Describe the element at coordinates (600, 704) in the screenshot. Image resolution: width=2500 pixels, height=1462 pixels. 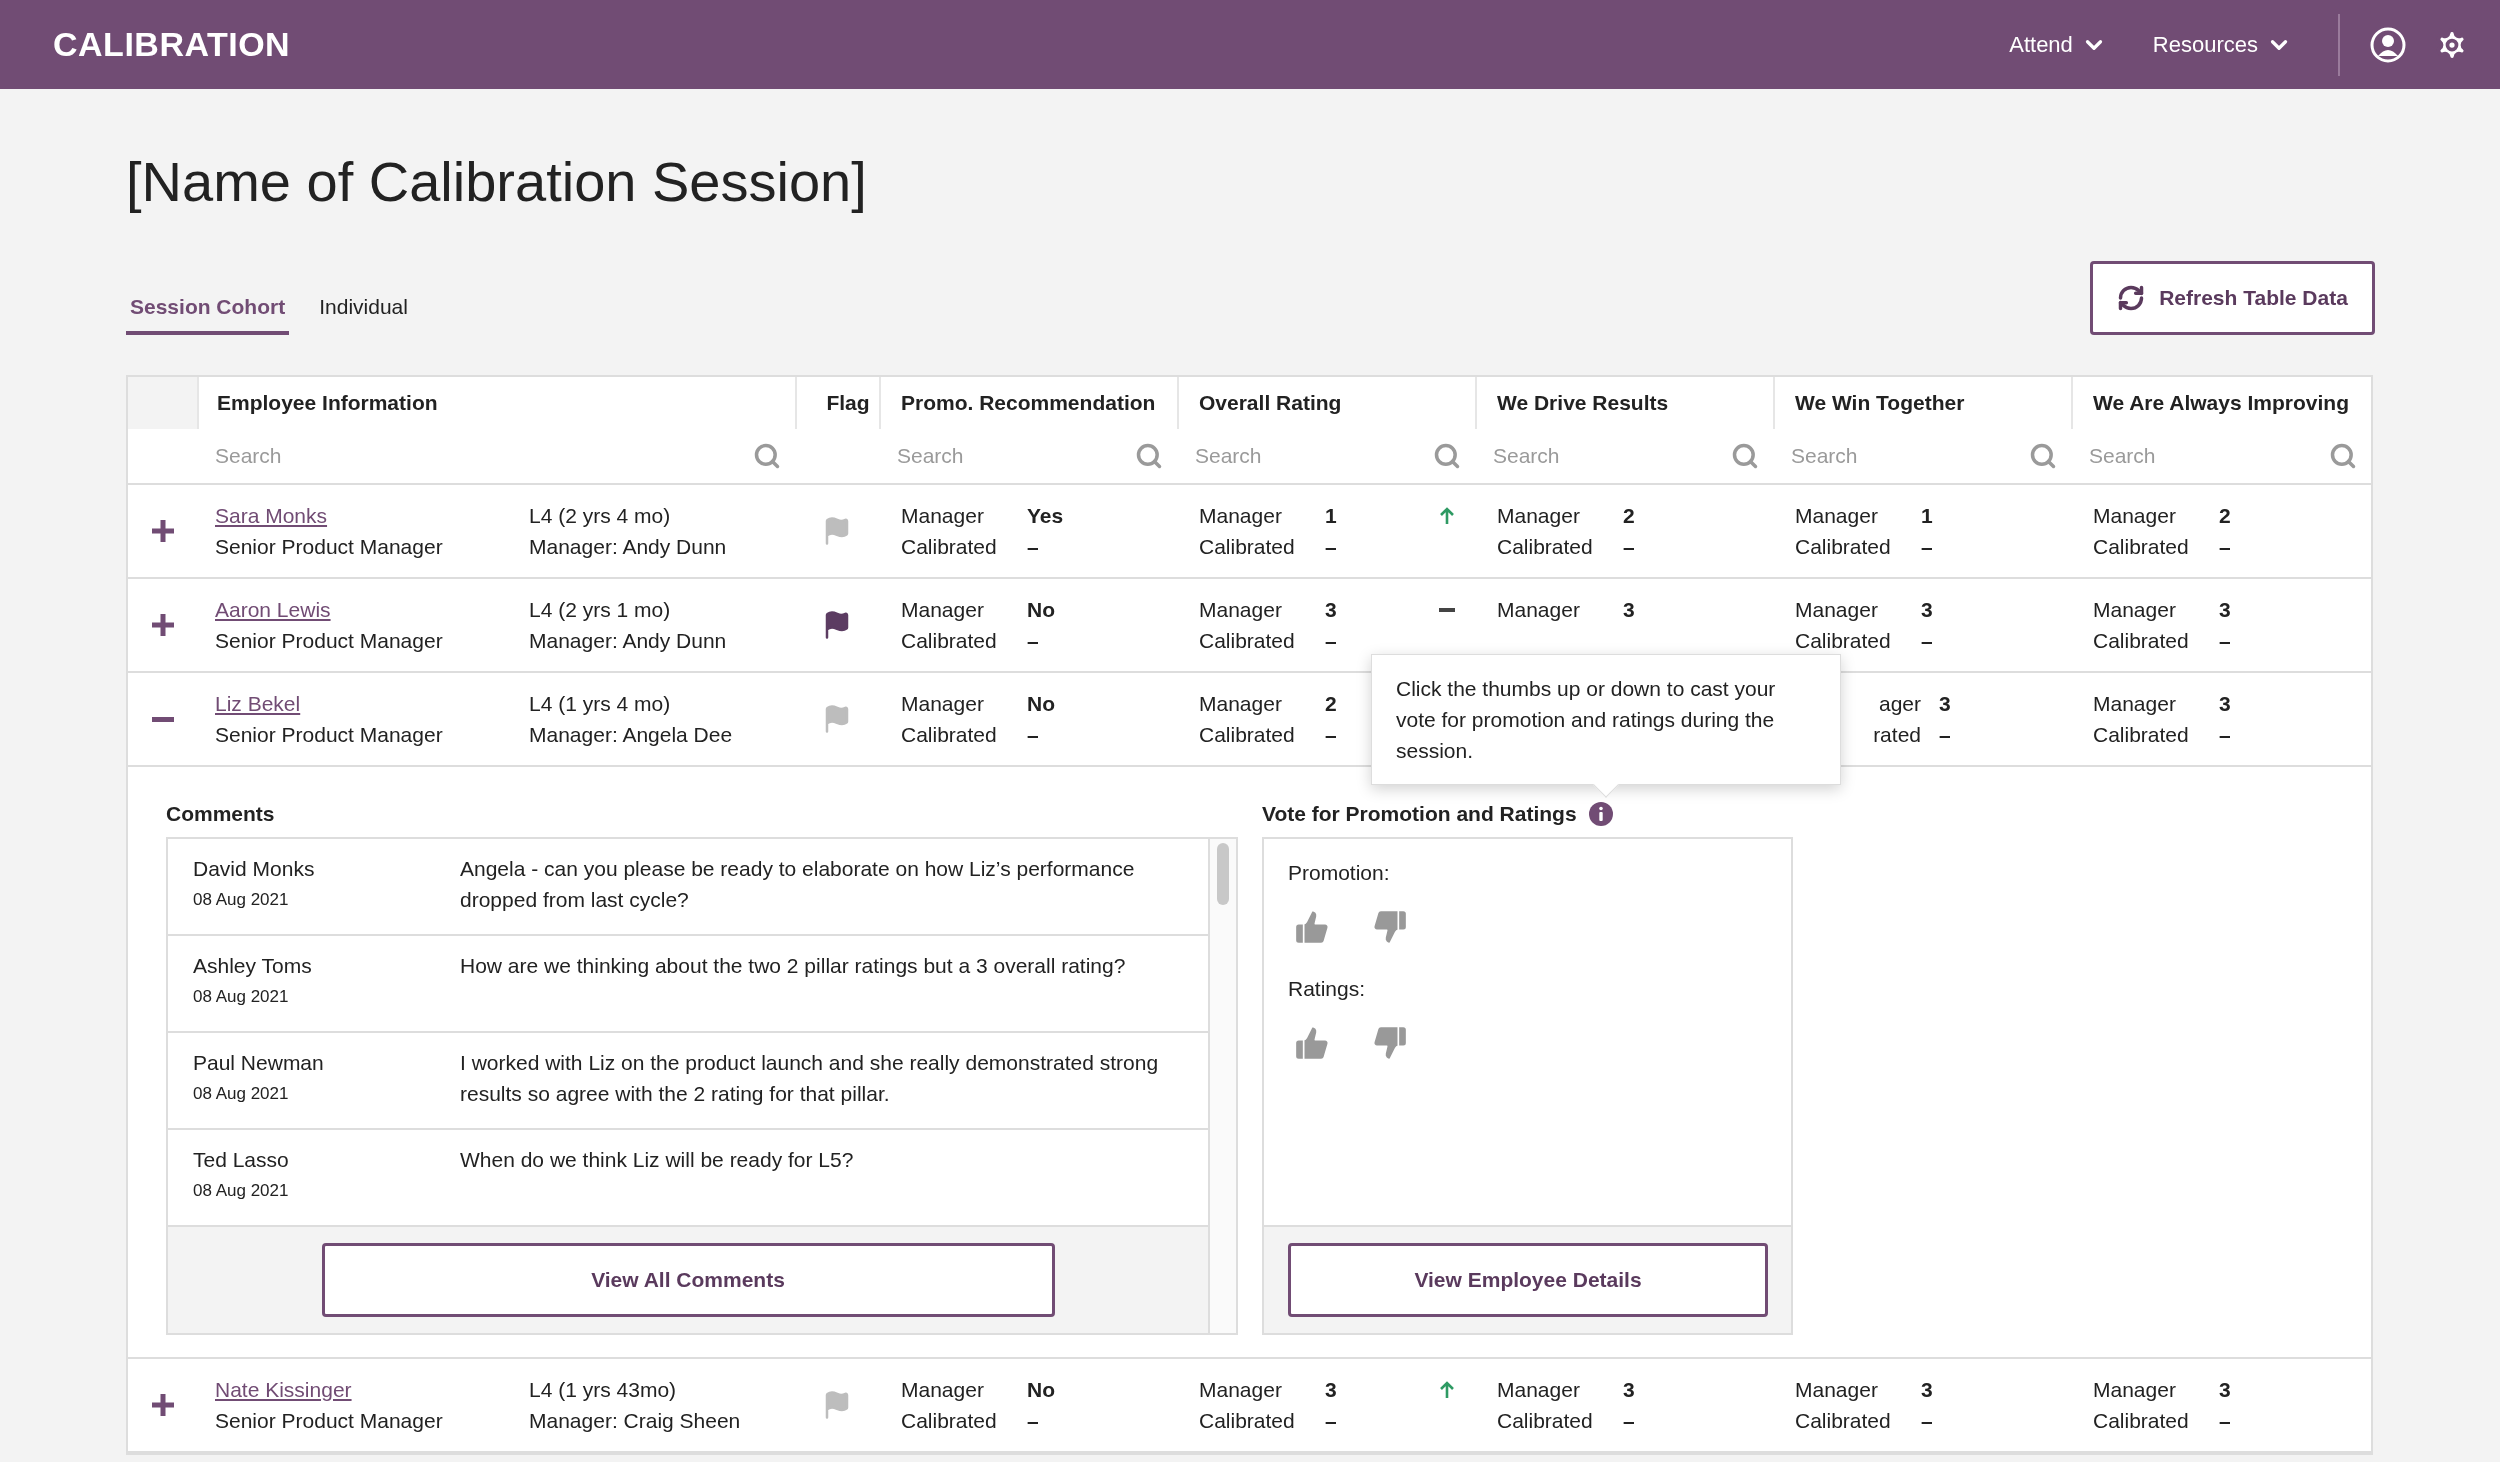
I see `employee-level: L4 (1 yrs 4 mo)` at that location.